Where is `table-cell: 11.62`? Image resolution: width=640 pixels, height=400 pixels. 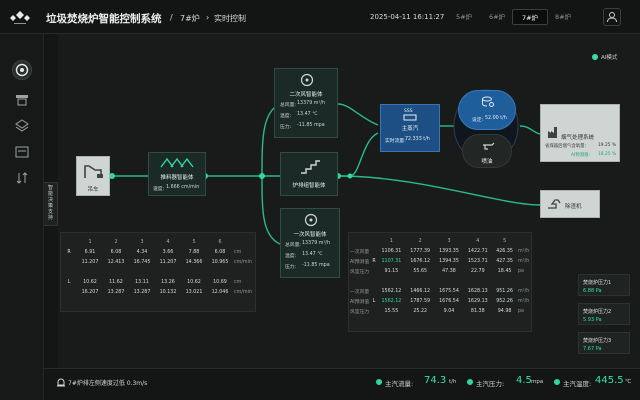
table-cell: 11.62 is located at coordinates (116, 282).